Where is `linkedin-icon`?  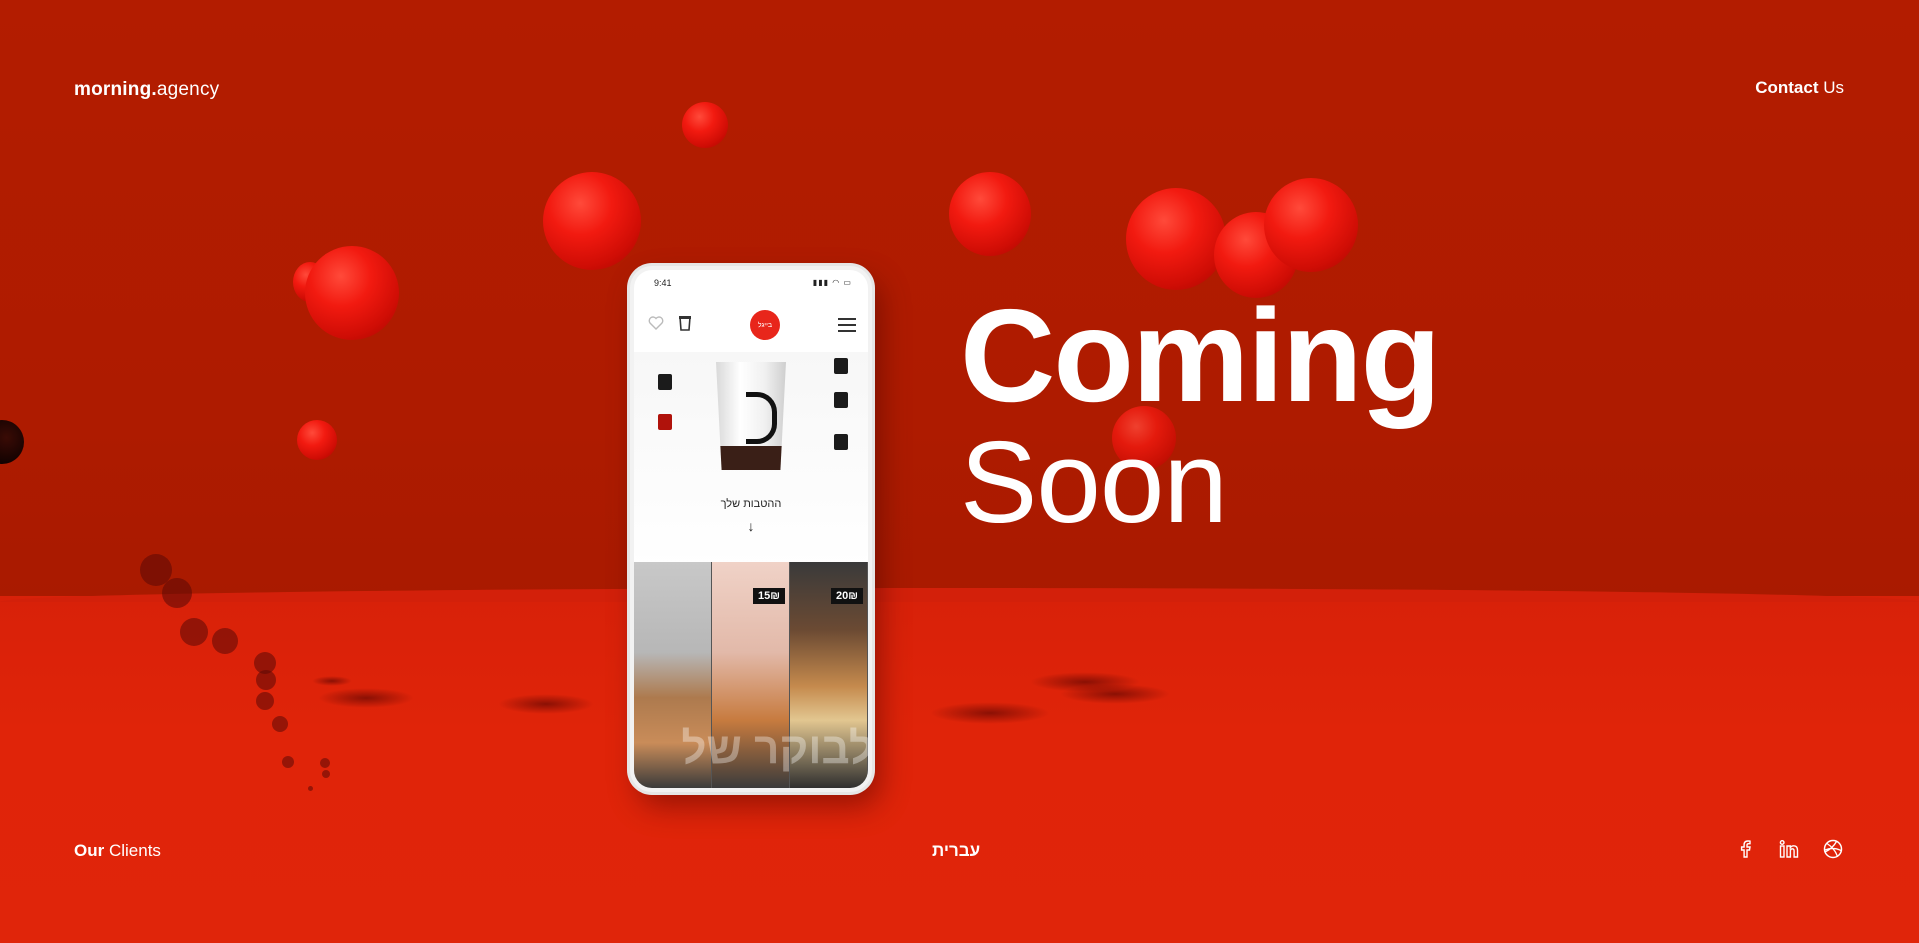
linkedin-icon is located at coordinates (1789, 849).